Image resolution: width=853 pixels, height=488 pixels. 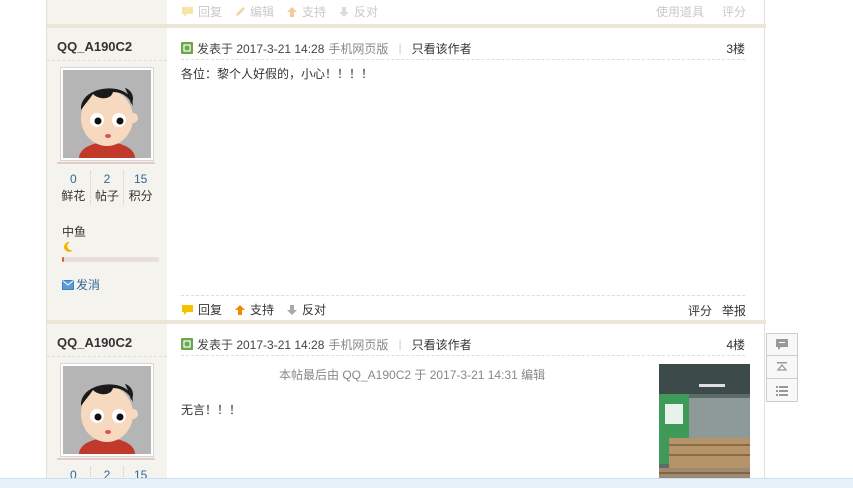 I want to click on moon-icon, so click(x=68, y=246).